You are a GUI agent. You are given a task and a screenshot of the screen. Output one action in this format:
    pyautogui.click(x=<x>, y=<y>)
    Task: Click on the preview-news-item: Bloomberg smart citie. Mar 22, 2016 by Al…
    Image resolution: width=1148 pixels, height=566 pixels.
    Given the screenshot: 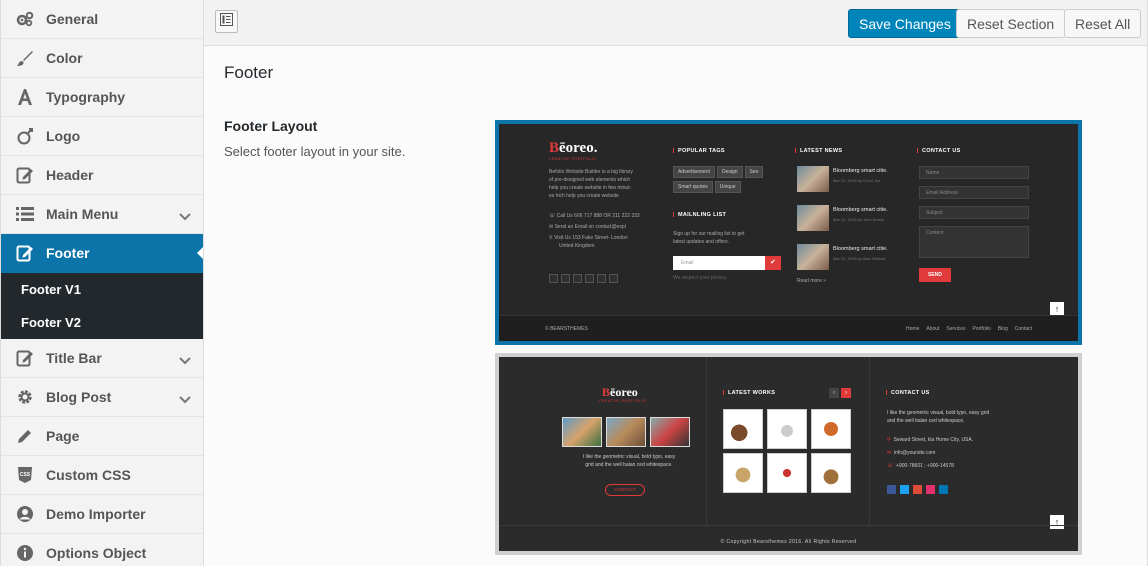 What is the action you would take?
    pyautogui.click(x=852, y=257)
    